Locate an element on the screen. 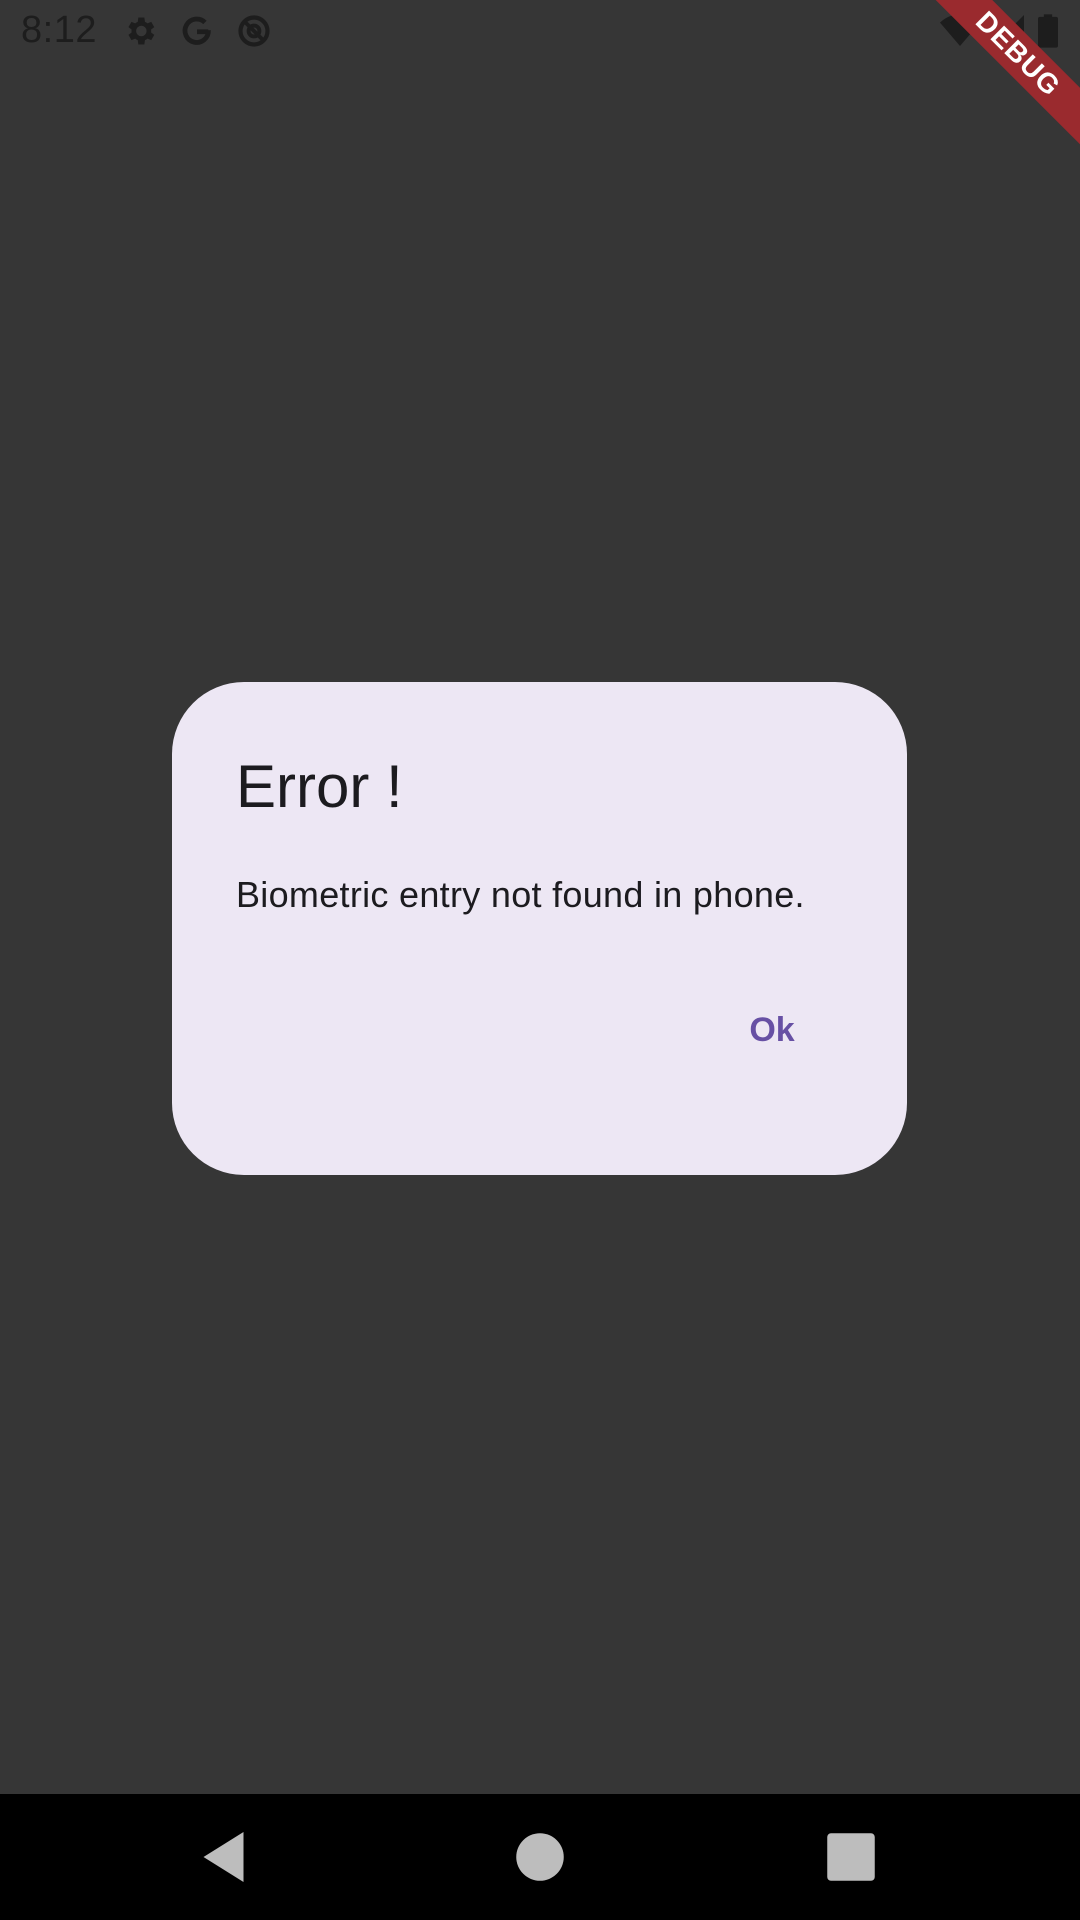 The width and height of the screenshot is (1080, 1920). at-sign-icon is located at coordinates (254, 31).